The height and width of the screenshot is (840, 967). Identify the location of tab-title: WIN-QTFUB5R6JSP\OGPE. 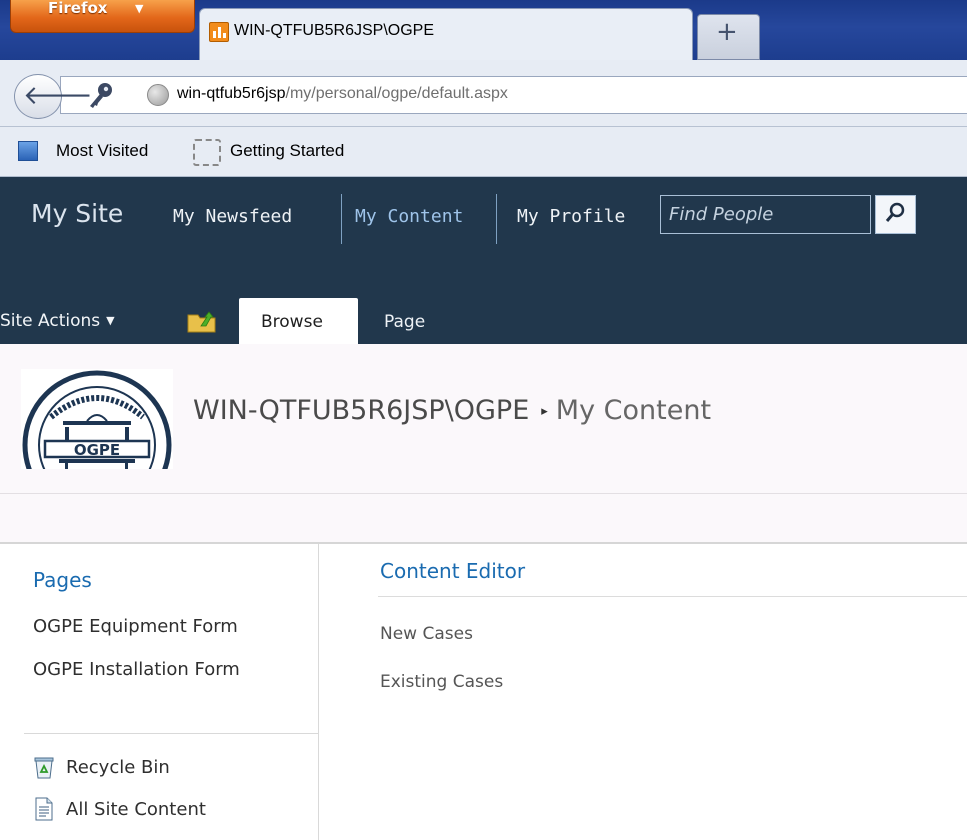
(334, 30).